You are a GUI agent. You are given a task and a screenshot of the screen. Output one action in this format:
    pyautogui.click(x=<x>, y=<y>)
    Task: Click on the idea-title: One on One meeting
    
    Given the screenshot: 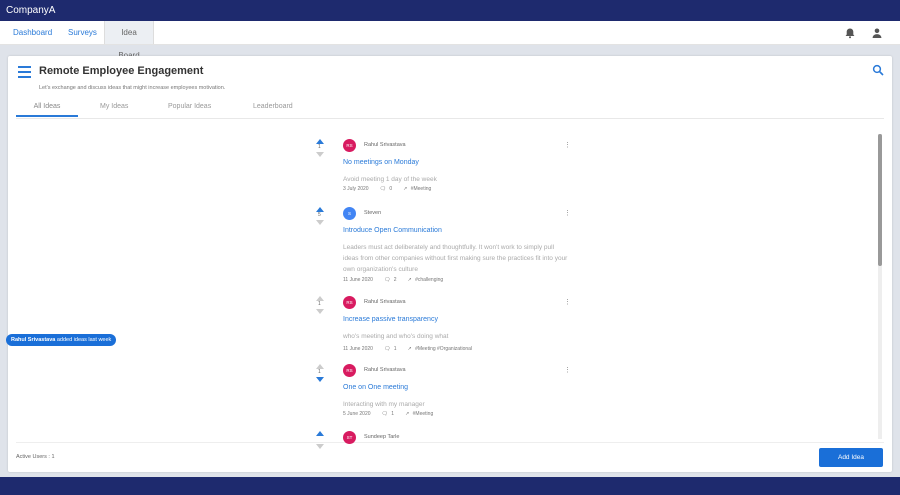 What is the action you would take?
    pyautogui.click(x=375, y=387)
    